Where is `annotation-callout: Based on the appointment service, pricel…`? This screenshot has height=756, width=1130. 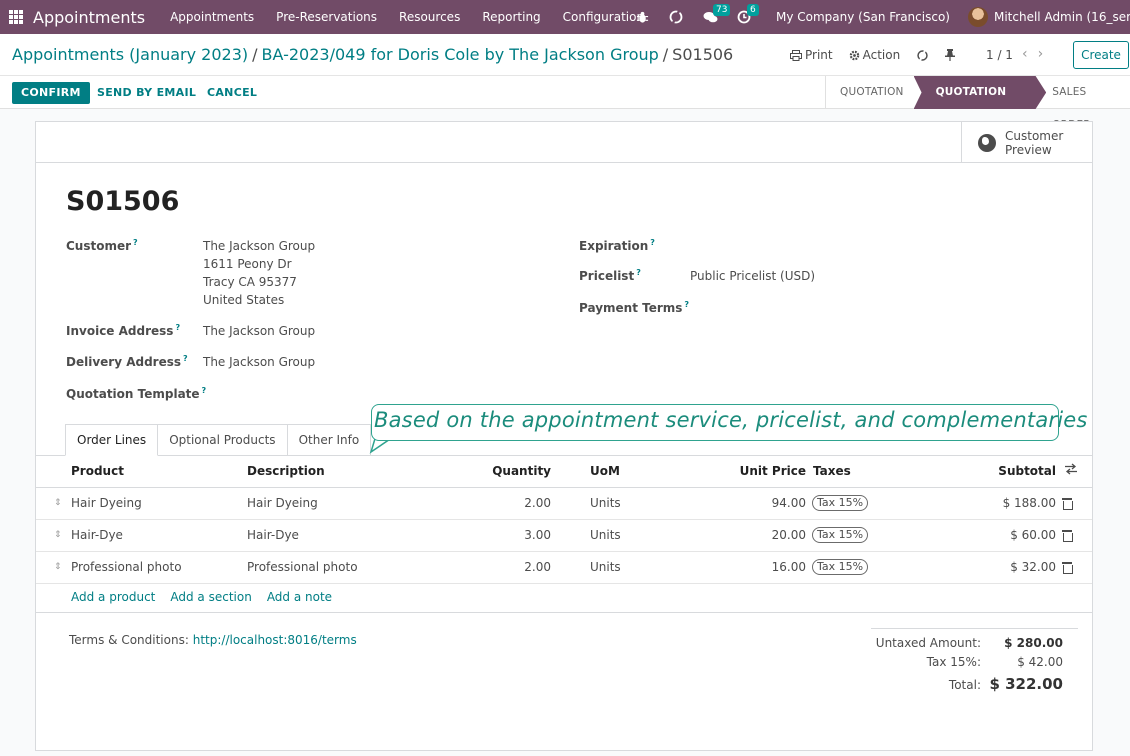 annotation-callout: Based on the appointment service, pricel… is located at coordinates (729, 422).